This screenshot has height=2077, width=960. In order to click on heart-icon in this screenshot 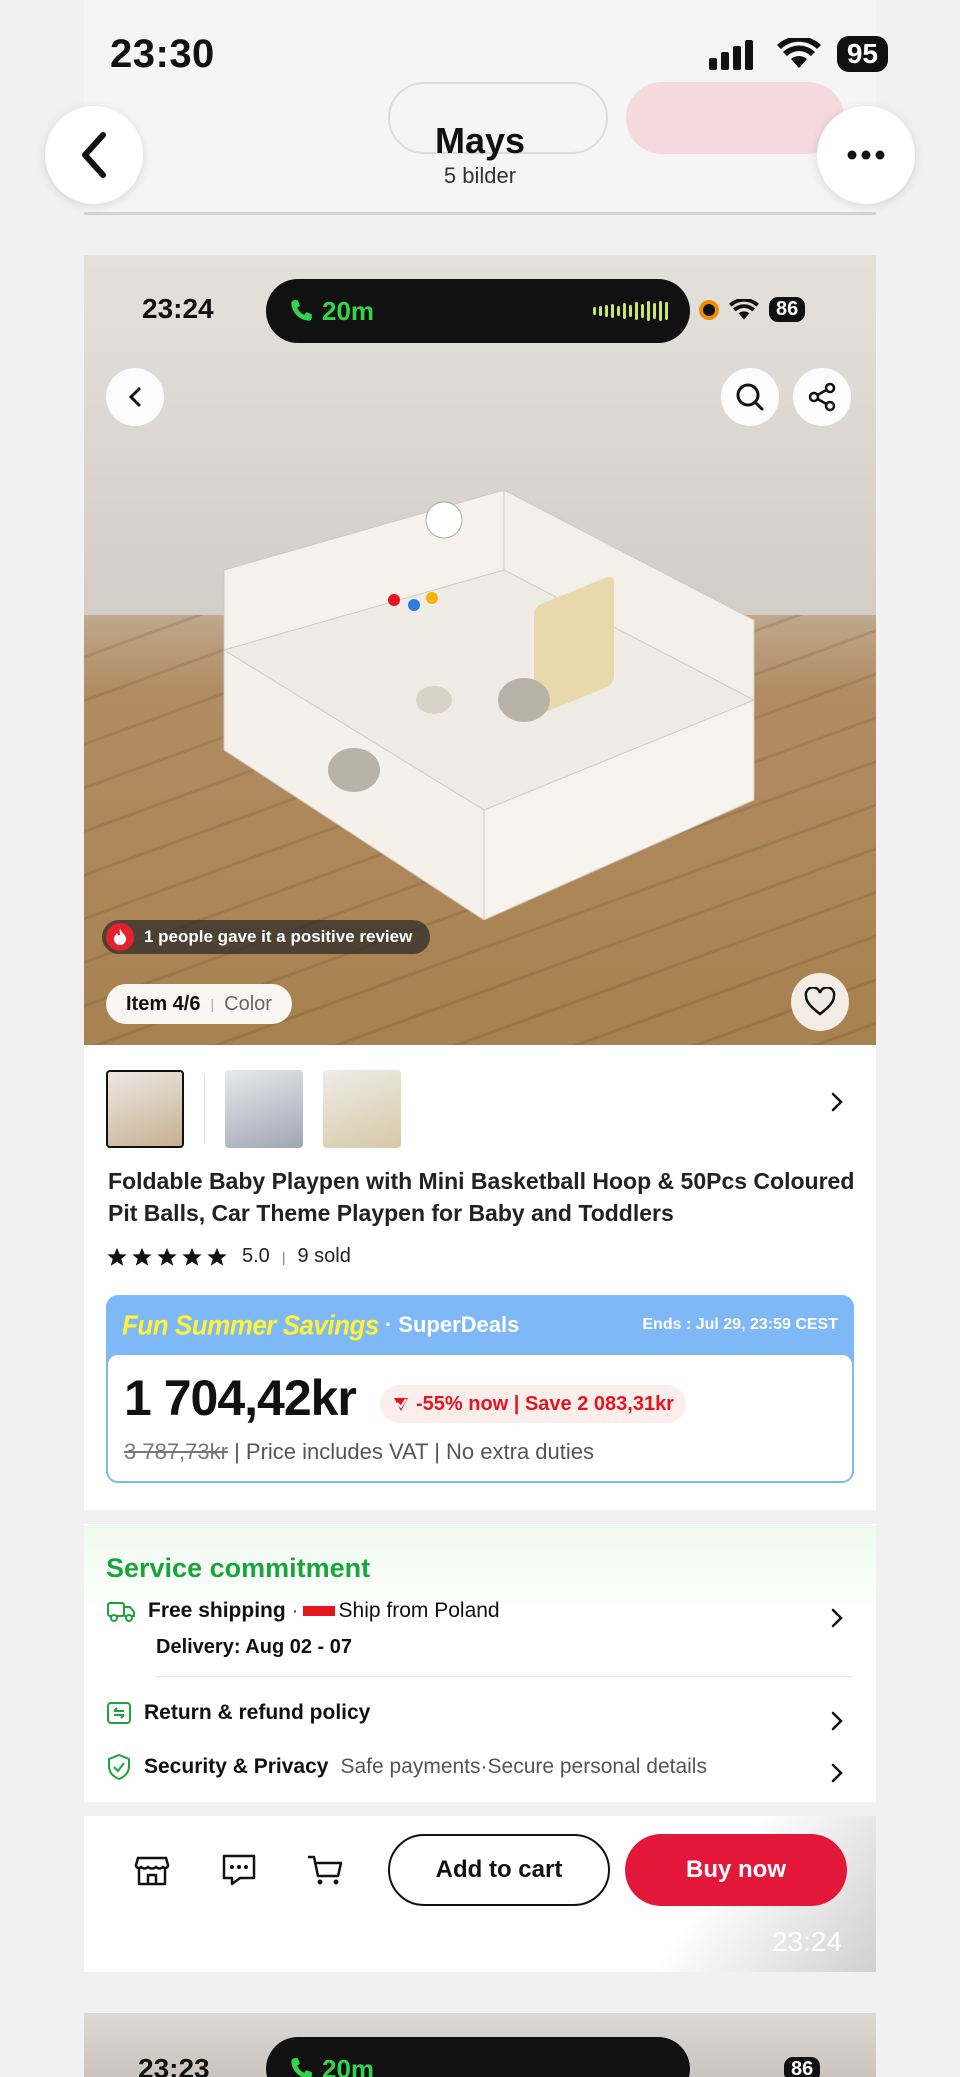, I will do `click(820, 1001)`.